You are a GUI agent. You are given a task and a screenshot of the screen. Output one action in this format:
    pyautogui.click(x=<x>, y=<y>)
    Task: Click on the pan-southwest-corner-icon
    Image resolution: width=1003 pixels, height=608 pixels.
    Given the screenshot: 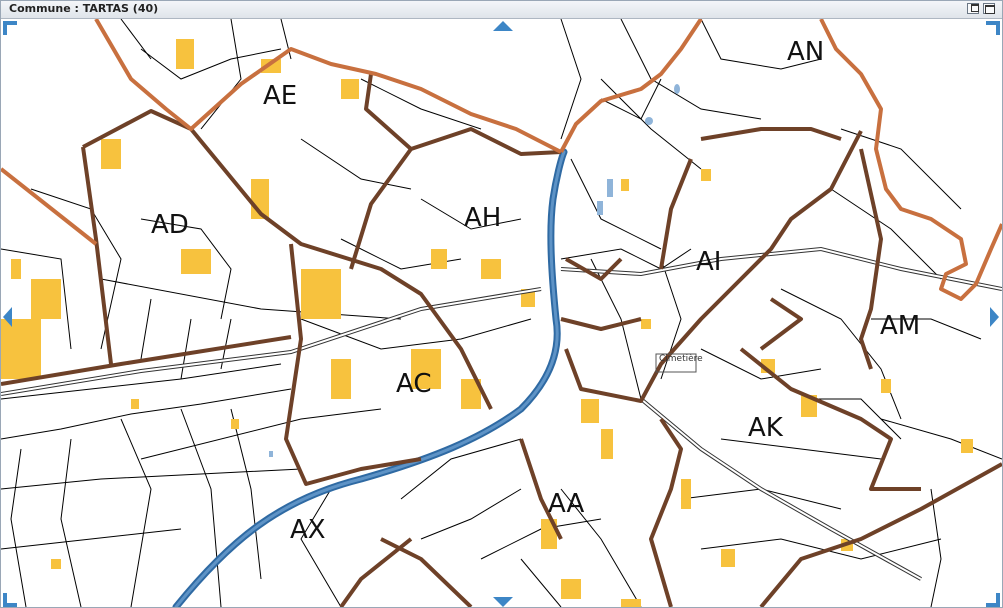 What is the action you would take?
    pyautogui.click(x=10, y=600)
    